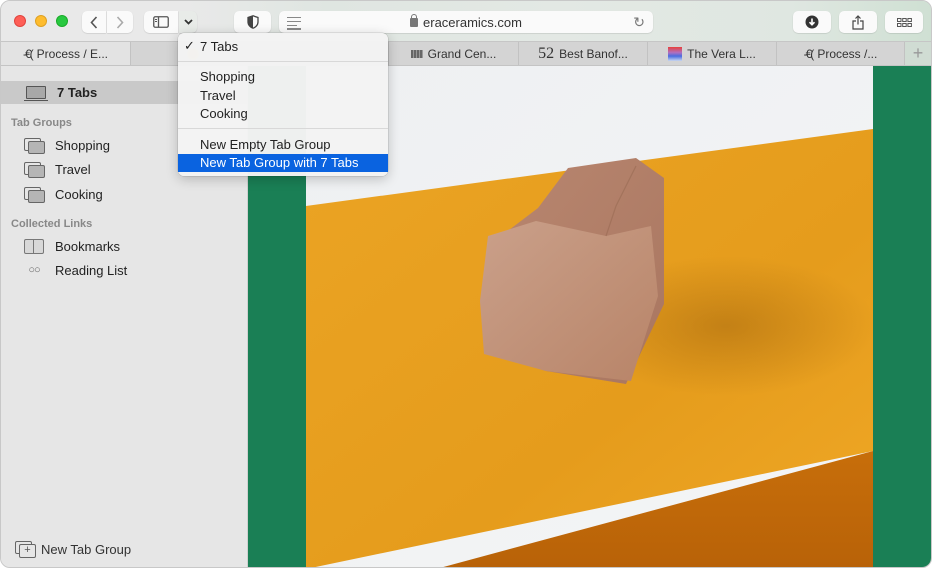  I want to click on sidebar-toggle-button, so click(161, 22).